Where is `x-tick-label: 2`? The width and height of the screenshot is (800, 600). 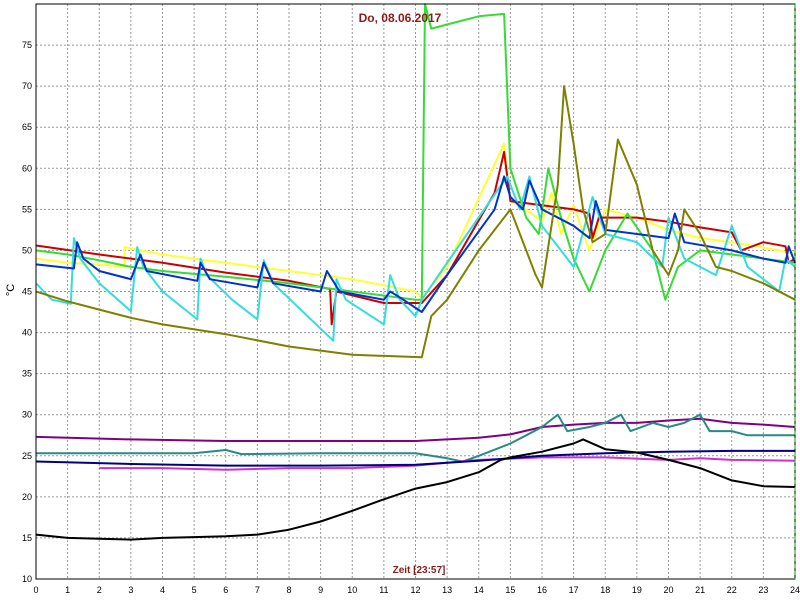
x-tick-label: 2 is located at coordinates (99, 590).